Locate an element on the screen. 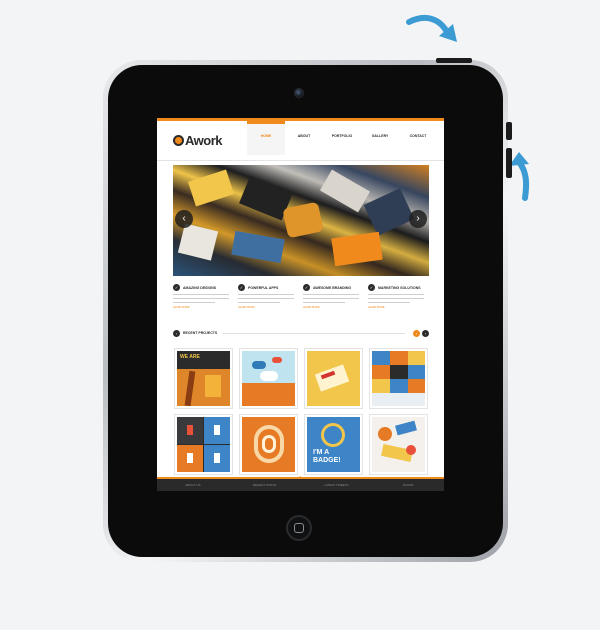 This screenshot has height=630, width=600. footer-link: LATEST TWEETS is located at coordinates (337, 485).